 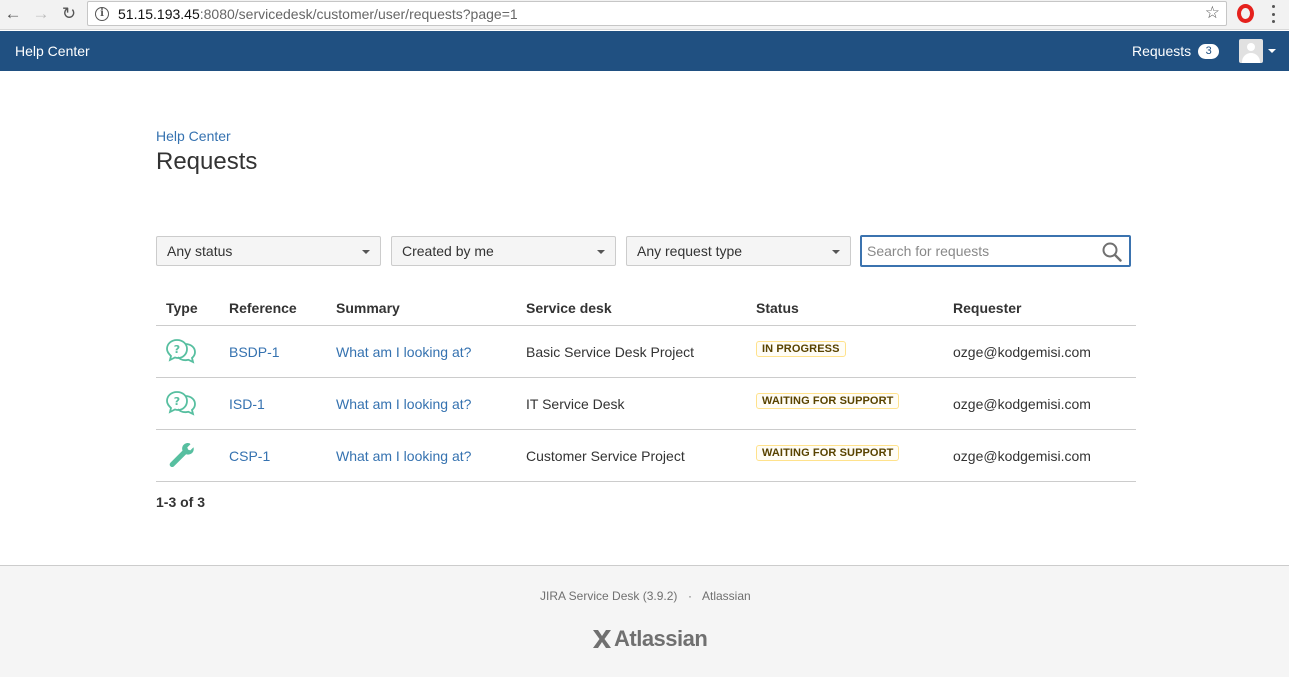 I want to click on requests-count-badge: 3, so click(x=1209, y=51).